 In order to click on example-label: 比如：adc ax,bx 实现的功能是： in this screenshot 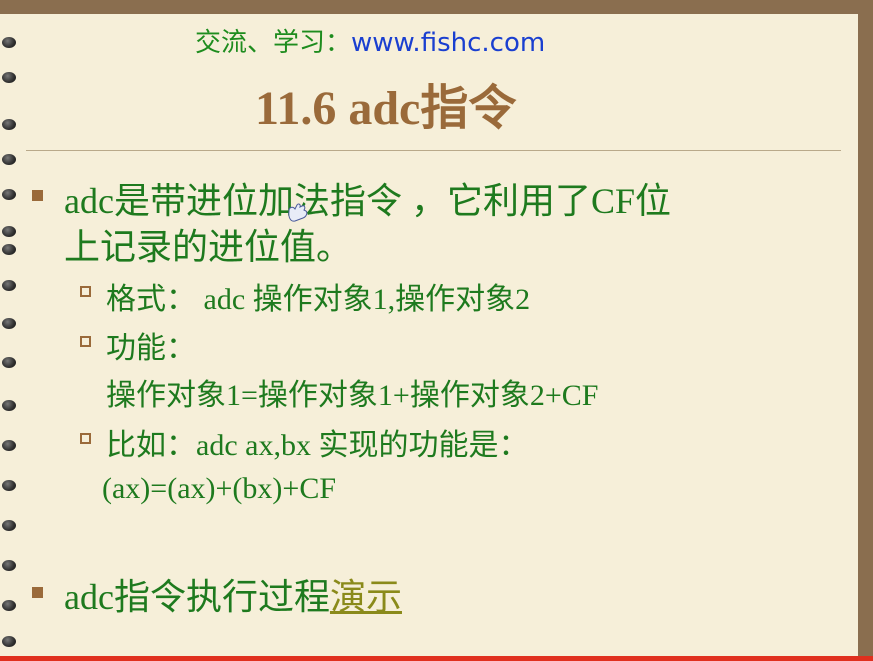, I will do `click(317, 445)`.